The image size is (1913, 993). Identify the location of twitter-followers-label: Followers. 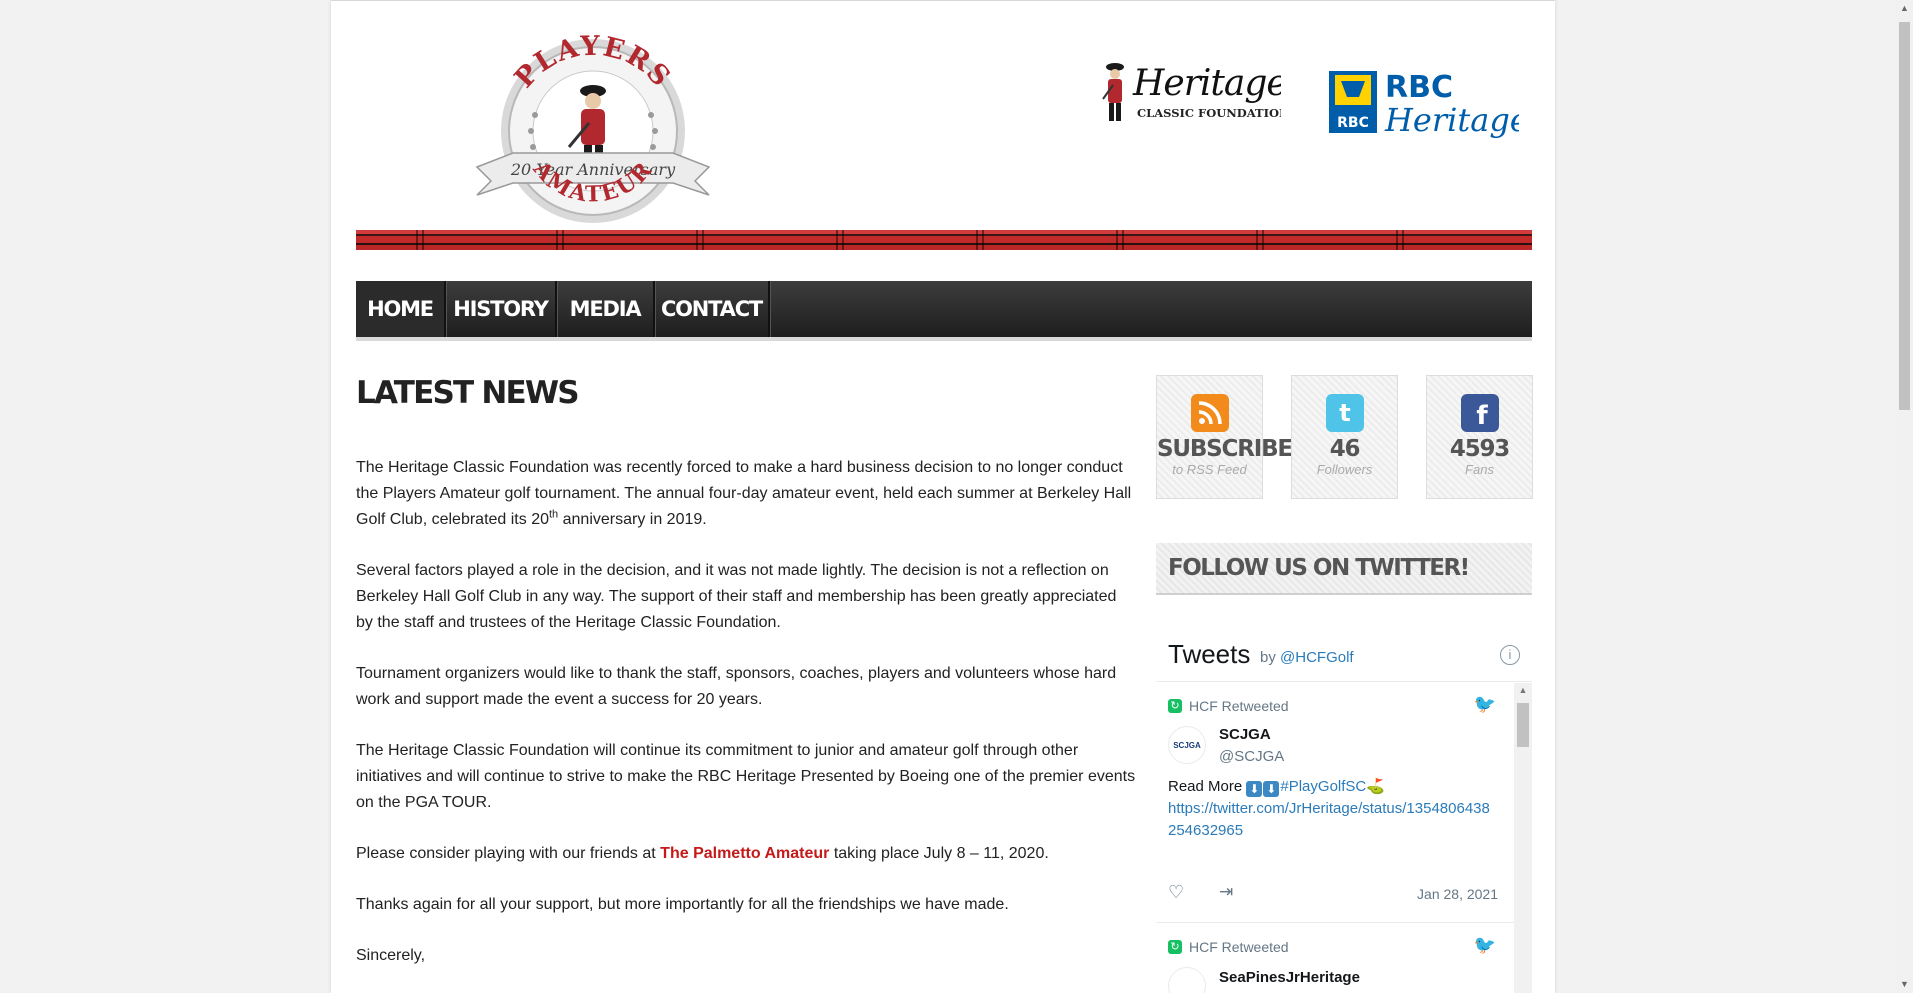
(1344, 469).